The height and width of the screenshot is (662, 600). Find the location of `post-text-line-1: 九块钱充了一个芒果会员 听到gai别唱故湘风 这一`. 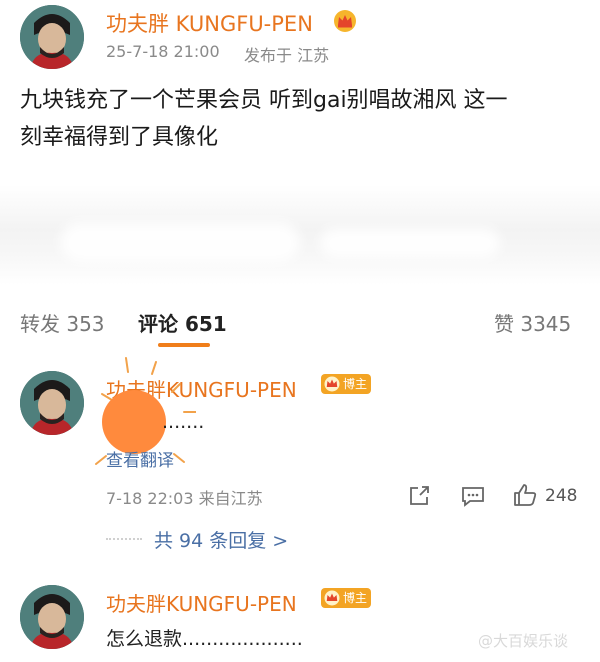

post-text-line-1: 九块钱充了一个芒果会员 听到gai别唱故湘风 这一 is located at coordinates (264, 100).